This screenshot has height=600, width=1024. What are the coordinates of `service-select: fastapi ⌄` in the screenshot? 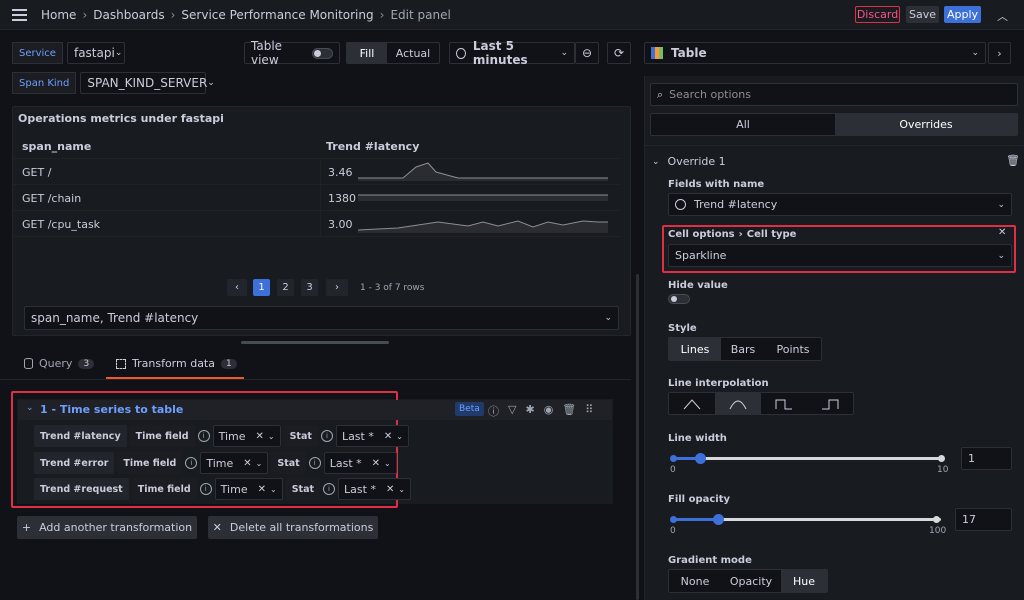 It's located at (95, 53).